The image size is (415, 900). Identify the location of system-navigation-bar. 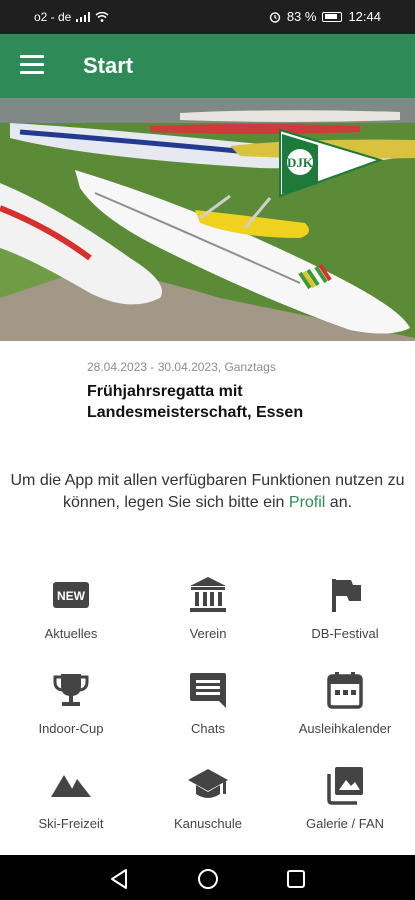
(207, 877).